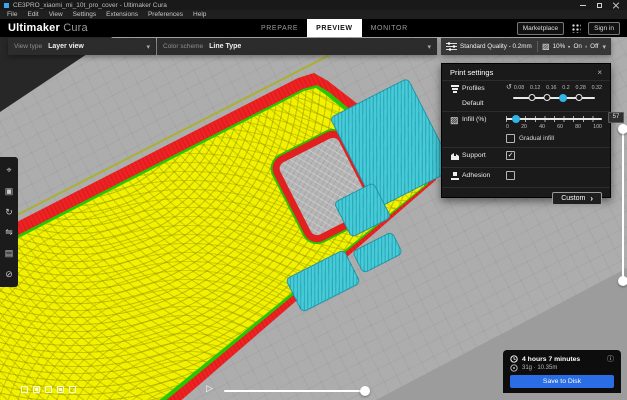 The width and height of the screenshot is (627, 400). Describe the element at coordinates (165, 14) in the screenshot. I see `menu-preferences: Preferences` at that location.